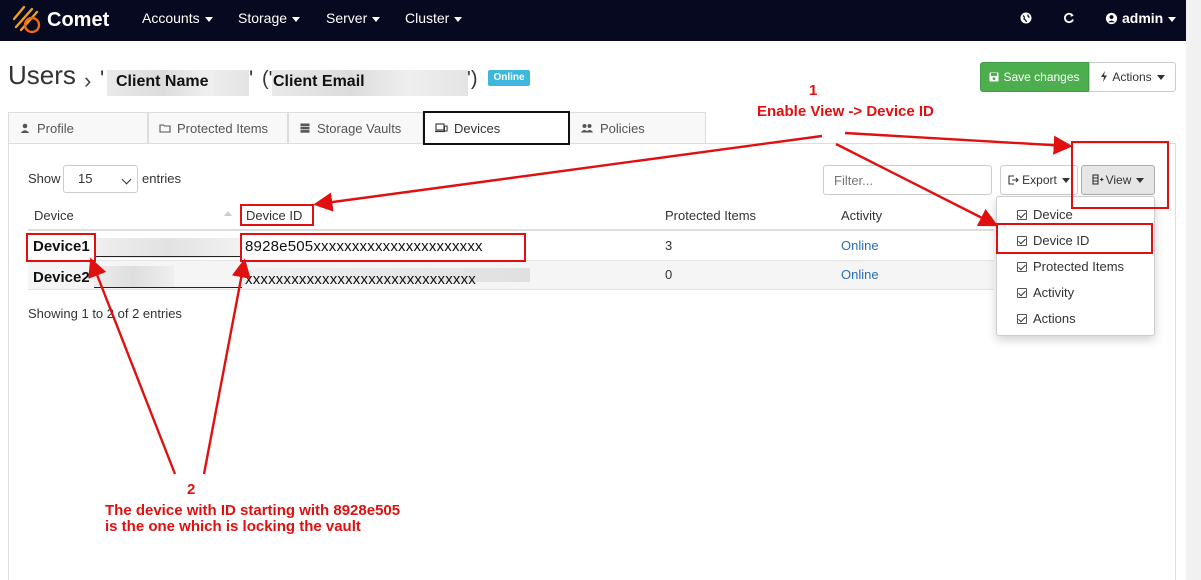  What do you see at coordinates (162, 81) in the screenshot?
I see `client-name: Client Name` at bounding box center [162, 81].